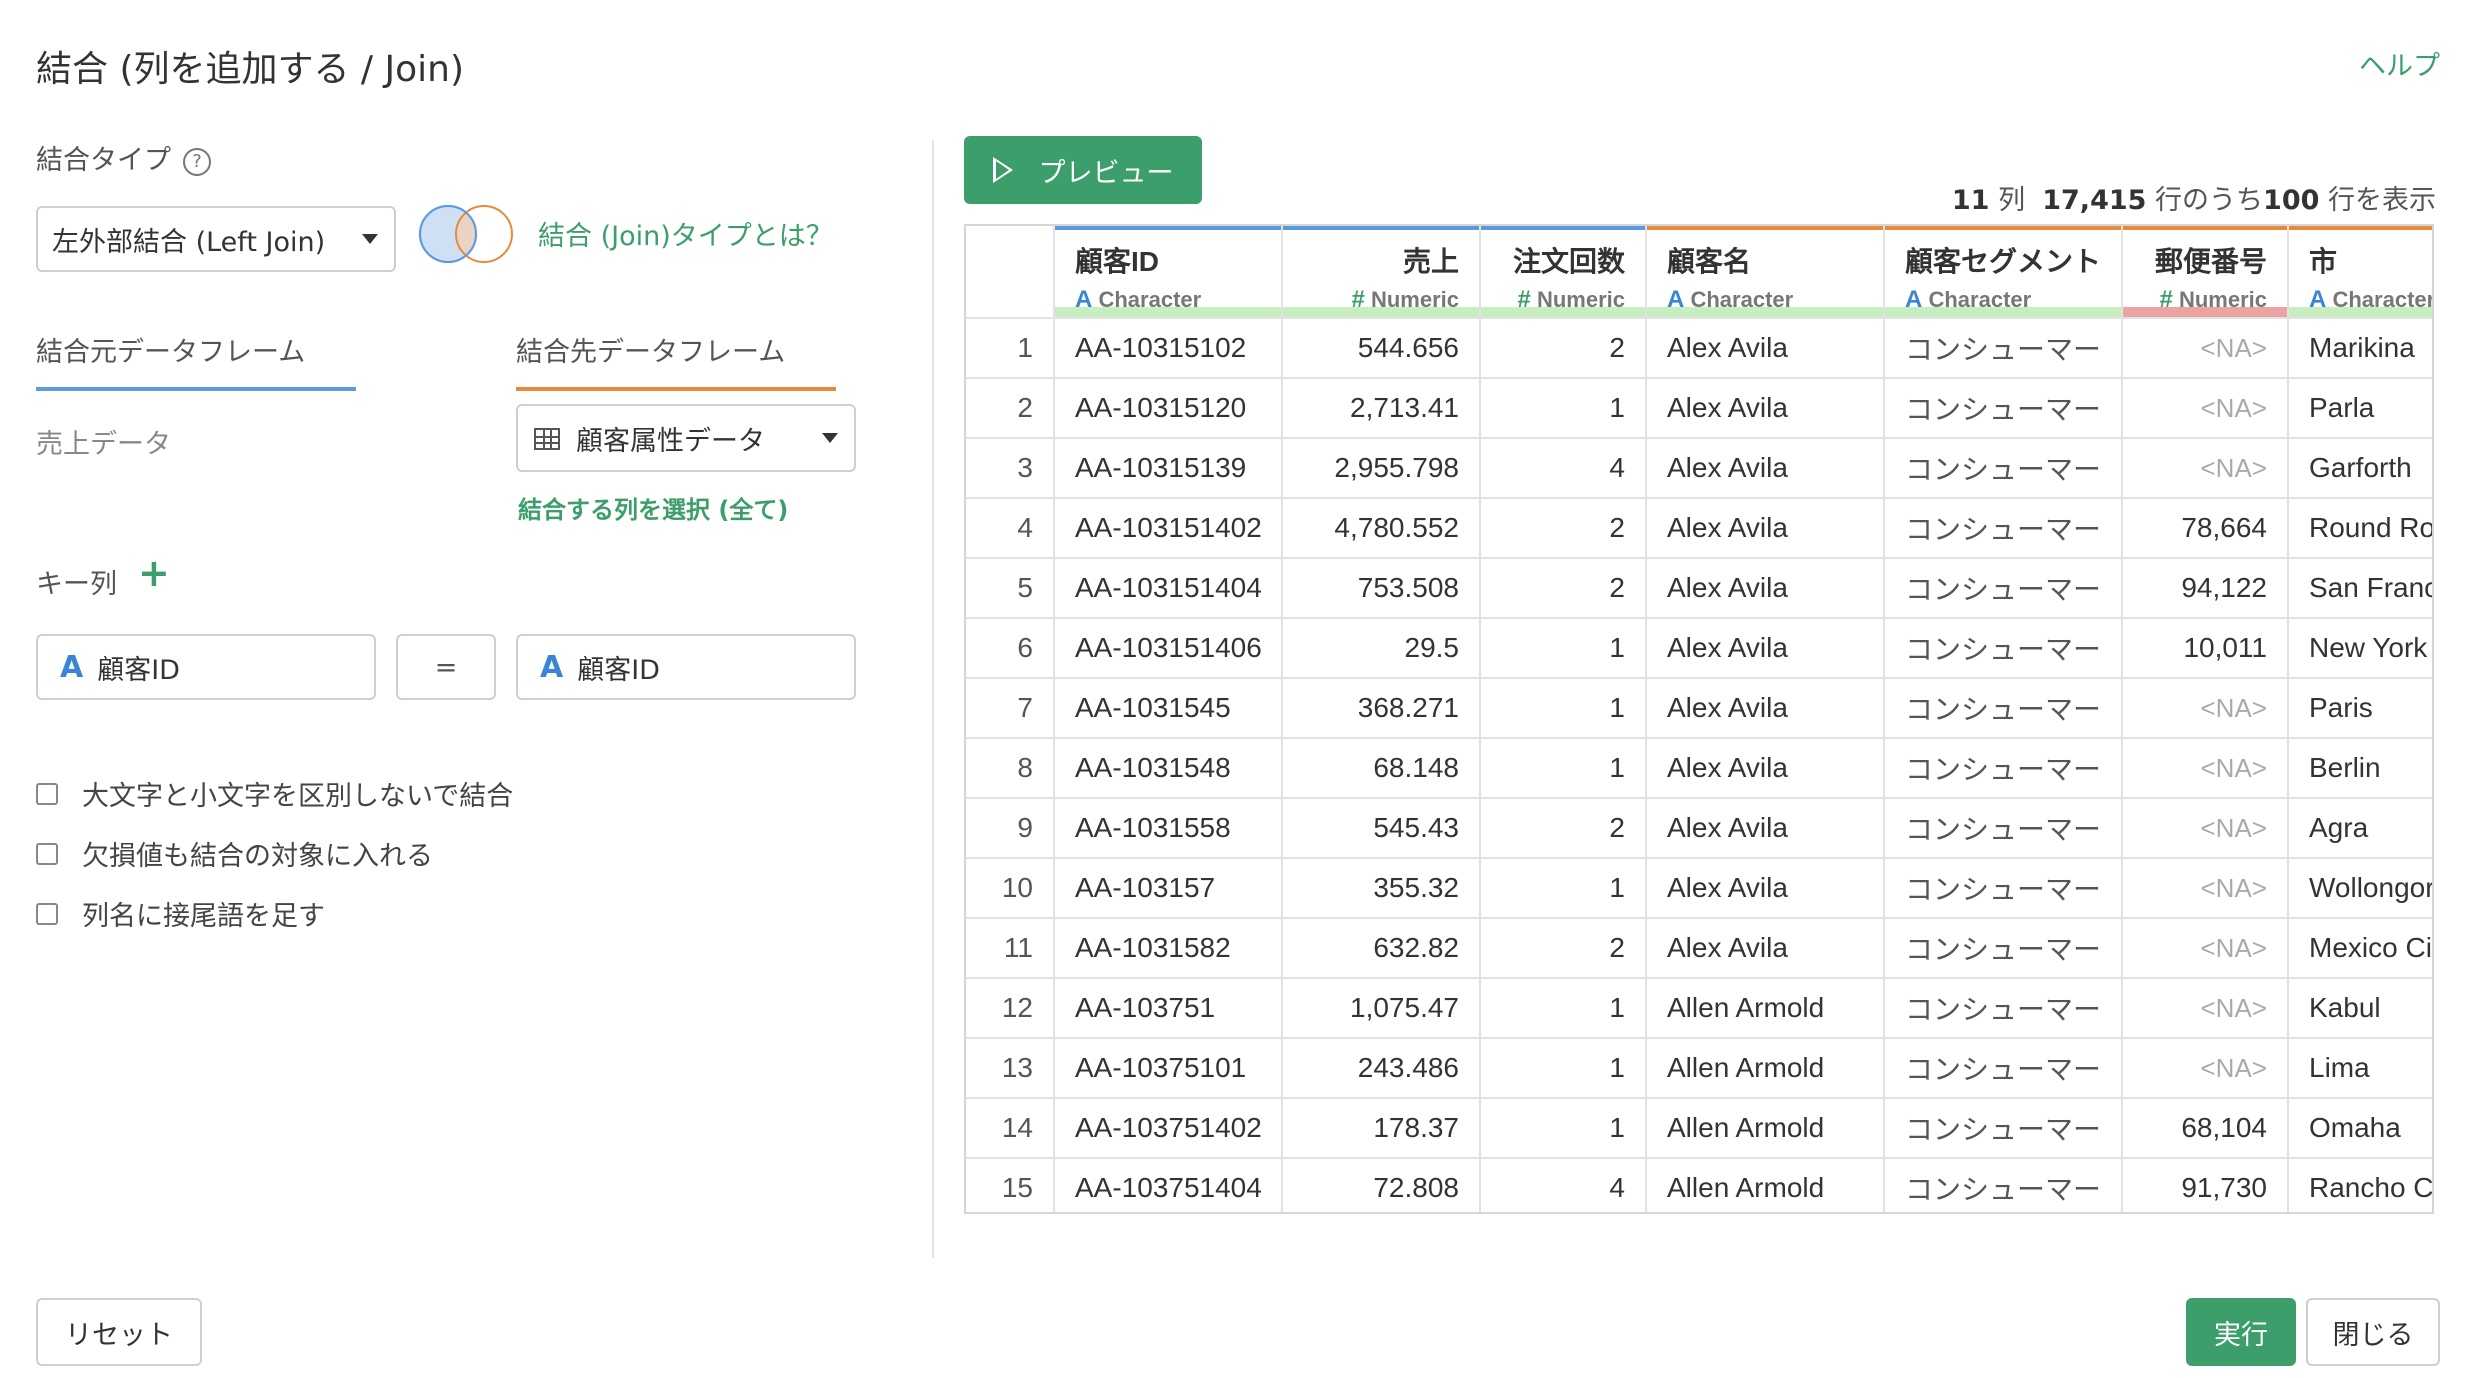 This screenshot has width=2466, height=1378. I want to click on table-cell: 368.271, so click(1381, 707).